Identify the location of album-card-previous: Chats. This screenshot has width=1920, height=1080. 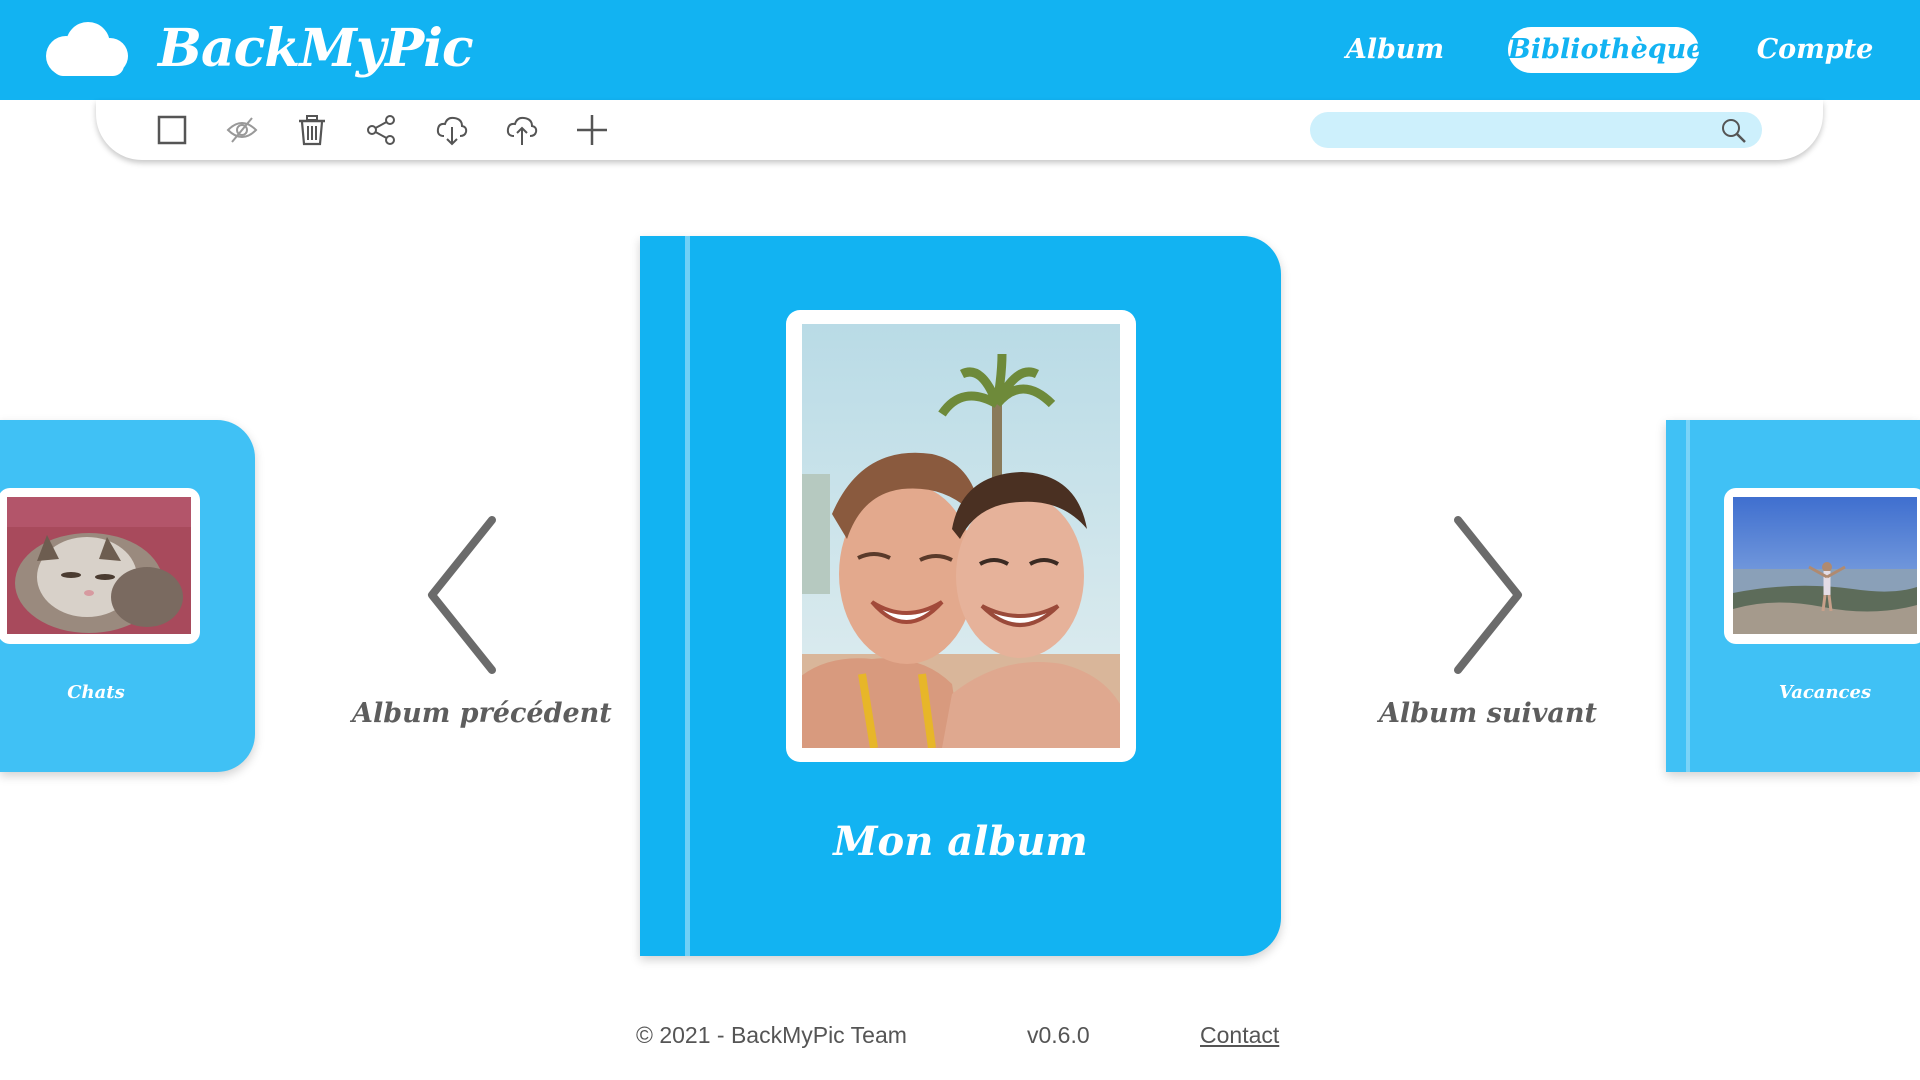
(127, 596).